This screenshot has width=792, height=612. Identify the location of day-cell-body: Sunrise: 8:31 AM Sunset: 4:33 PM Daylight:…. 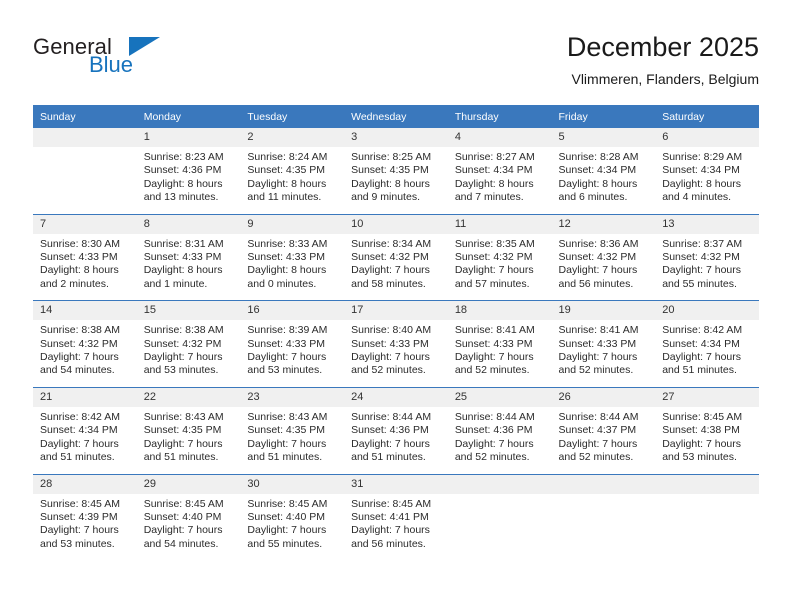
(189, 267).